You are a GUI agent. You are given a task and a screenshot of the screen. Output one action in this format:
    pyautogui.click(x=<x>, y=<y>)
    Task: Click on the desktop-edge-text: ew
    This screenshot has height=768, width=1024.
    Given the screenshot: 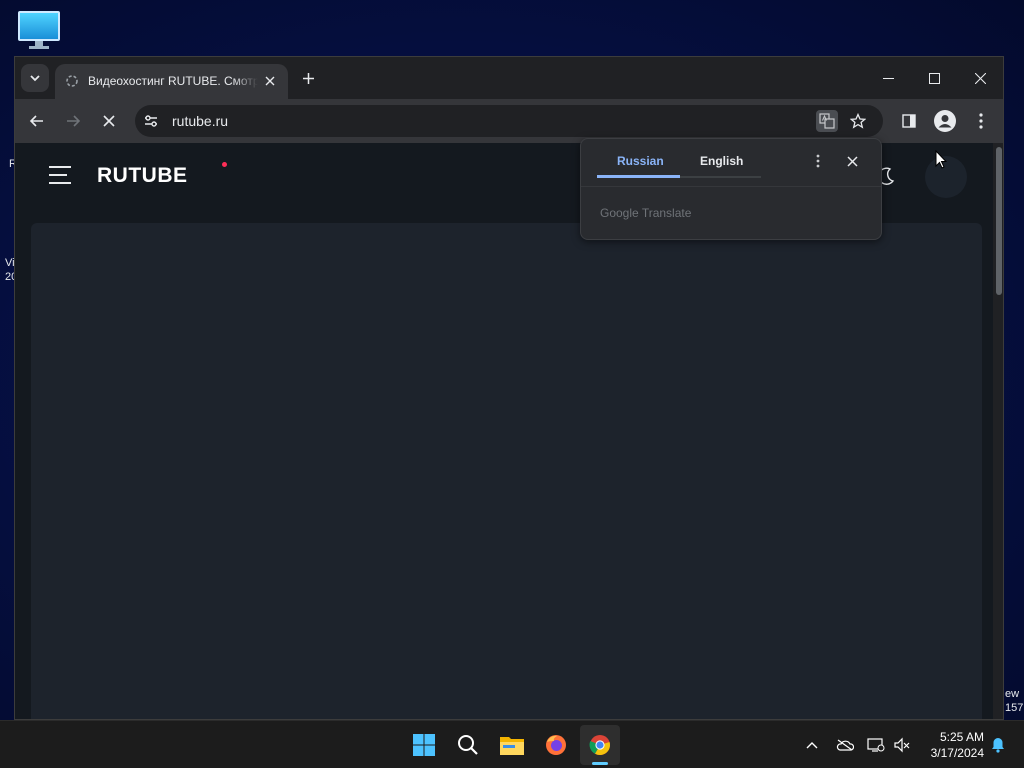 What is the action you would take?
    pyautogui.click(x=1012, y=694)
    